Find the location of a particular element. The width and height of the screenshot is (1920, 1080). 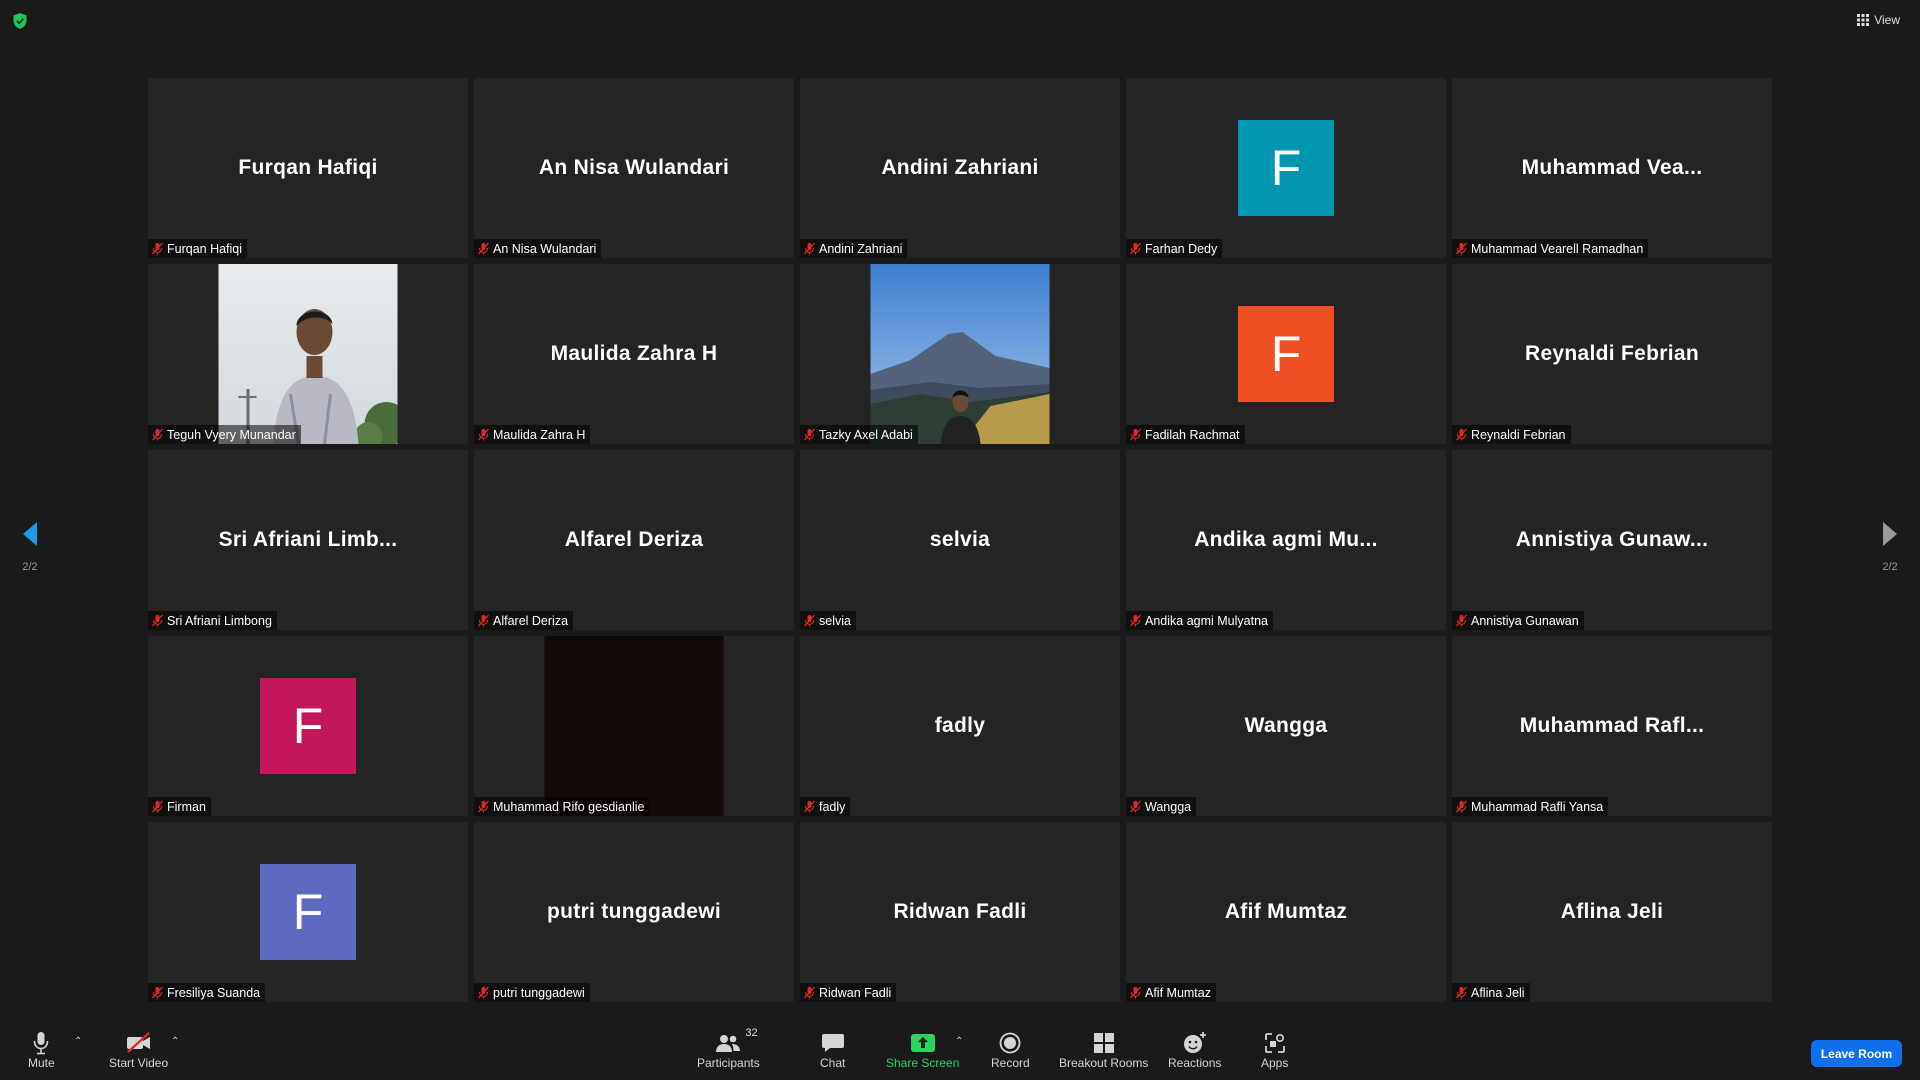

participant-name-label: Tazky Axel Adabi is located at coordinates (859, 434).